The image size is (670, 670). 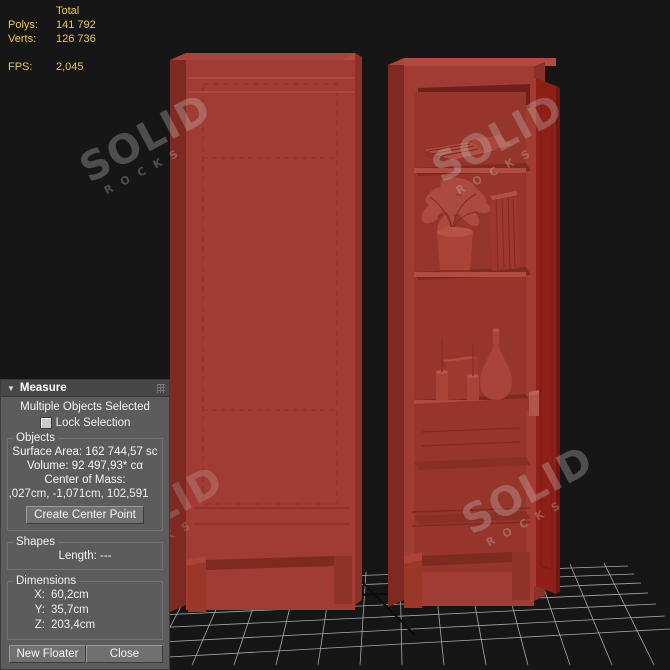 I want to click on volume-value: Volume: 92 497,93* cα, so click(x=85, y=466).